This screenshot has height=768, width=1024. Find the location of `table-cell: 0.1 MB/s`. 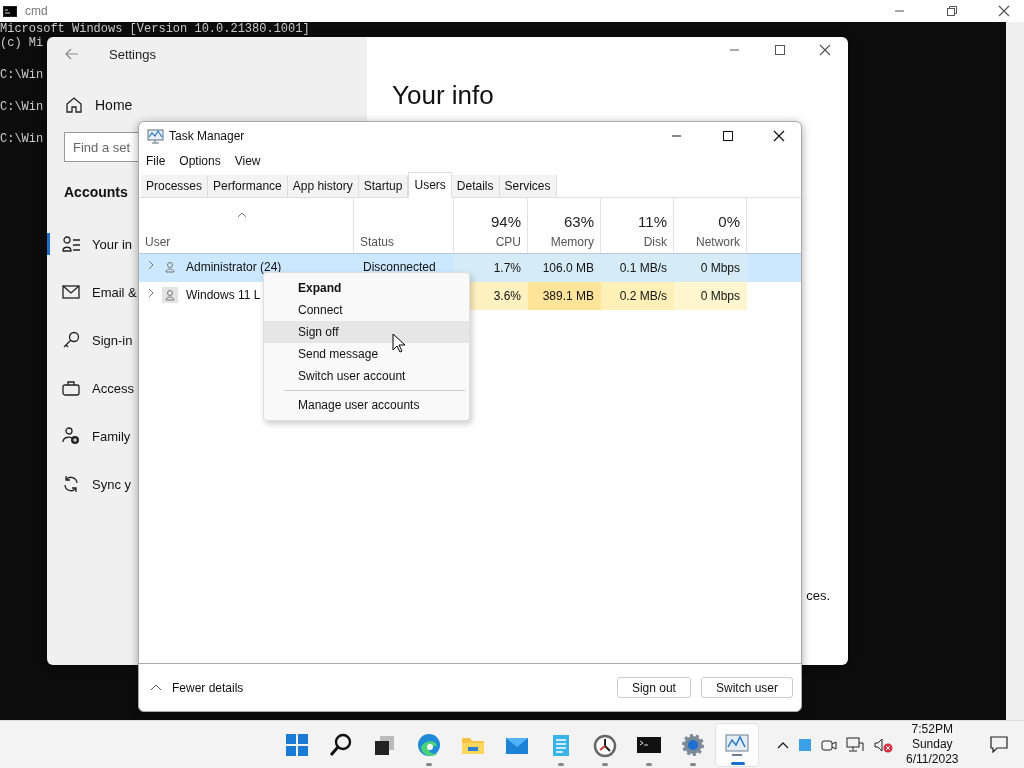

table-cell: 0.1 MB/s is located at coordinates (637, 268).